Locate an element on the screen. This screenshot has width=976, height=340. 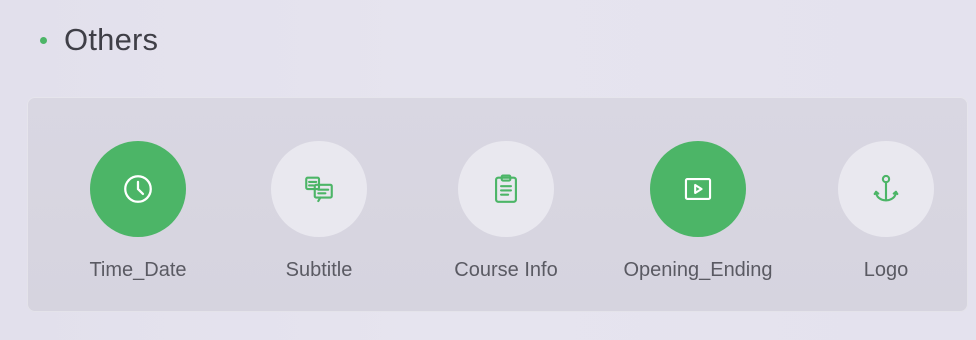
option-logo: Logo is located at coordinates (886, 211).